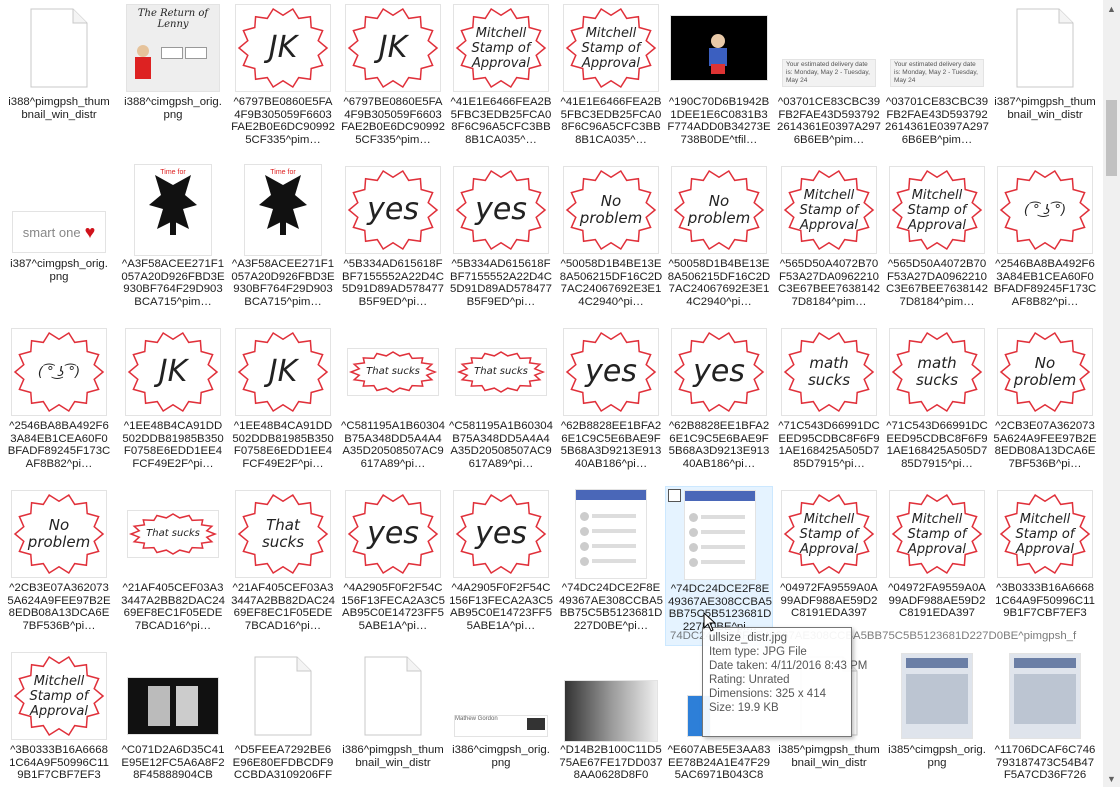 The height and width of the screenshot is (787, 1120). I want to click on phone-screenshot, so click(611, 534).